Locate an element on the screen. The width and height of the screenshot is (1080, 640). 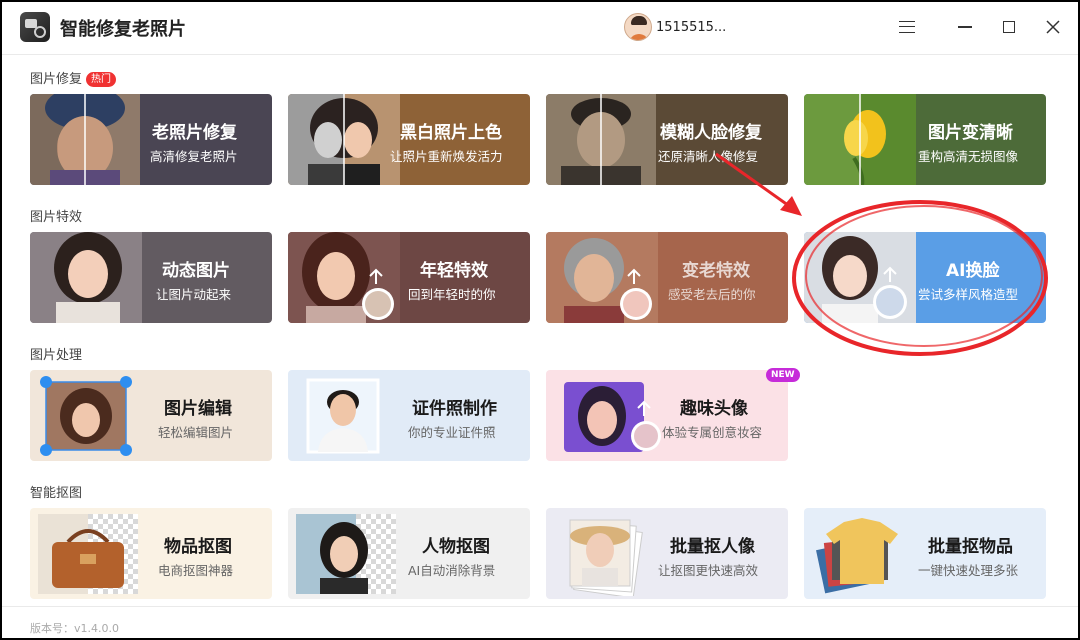
card-title: 模糊人脸修复 is located at coordinates (711, 133).